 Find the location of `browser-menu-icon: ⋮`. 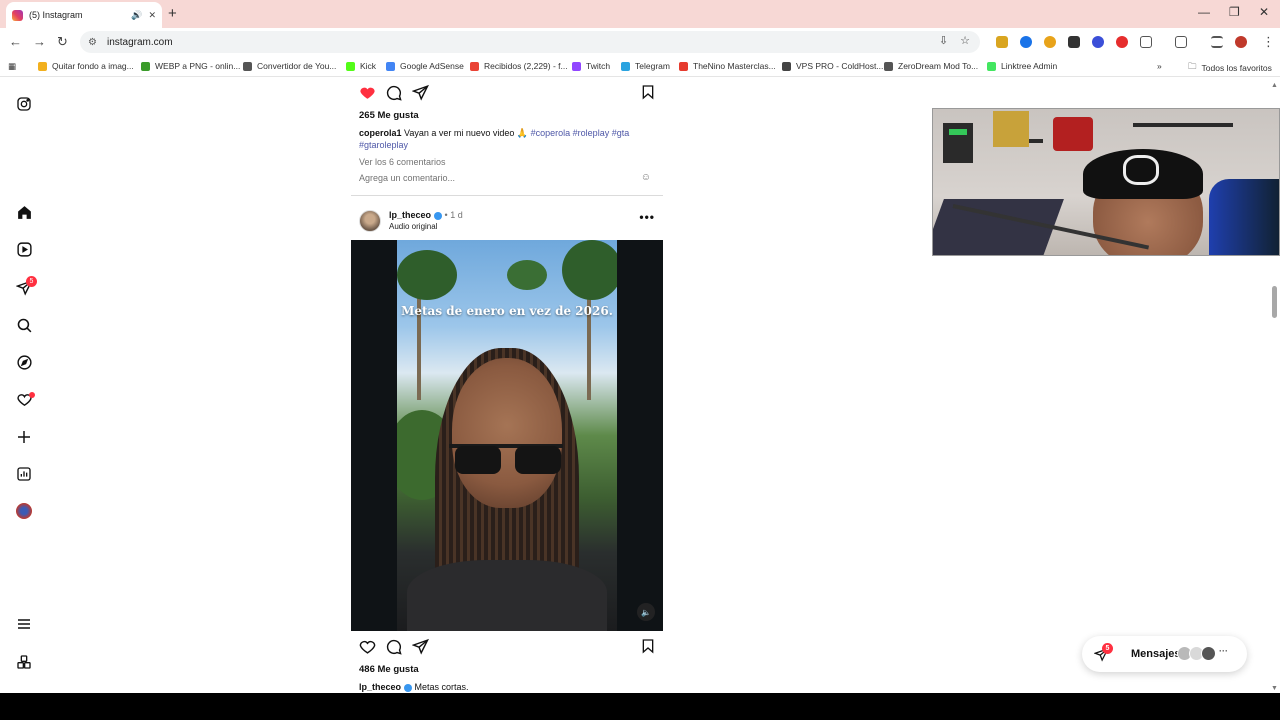

browser-menu-icon: ⋮ is located at coordinates (1268, 42).